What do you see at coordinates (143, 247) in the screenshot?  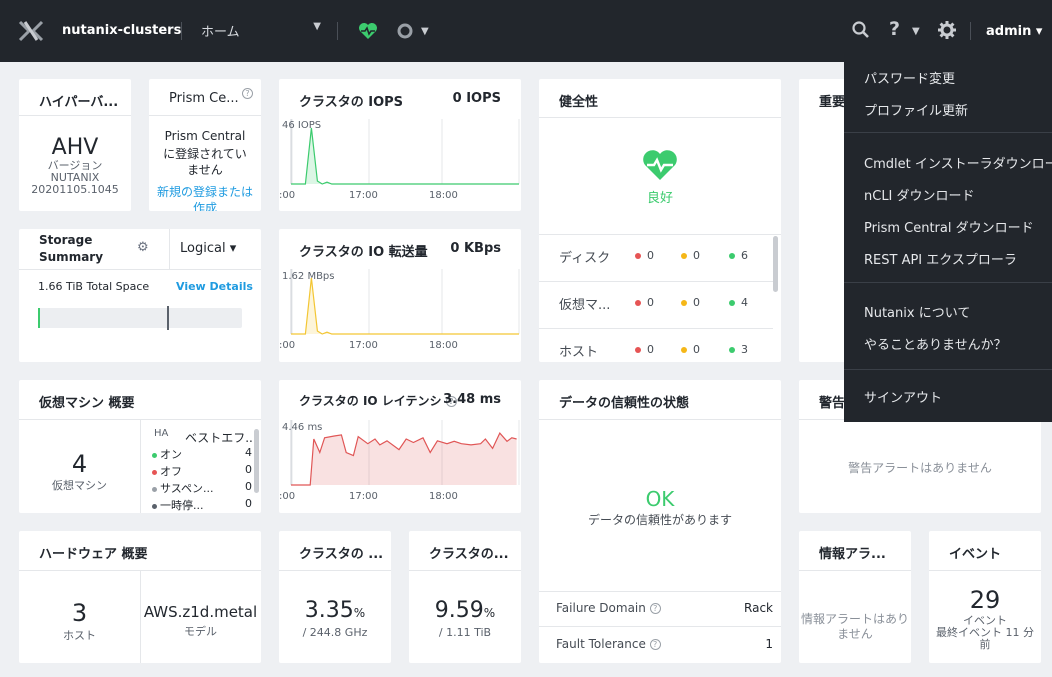 I see `gear-icon: ⚙` at bounding box center [143, 247].